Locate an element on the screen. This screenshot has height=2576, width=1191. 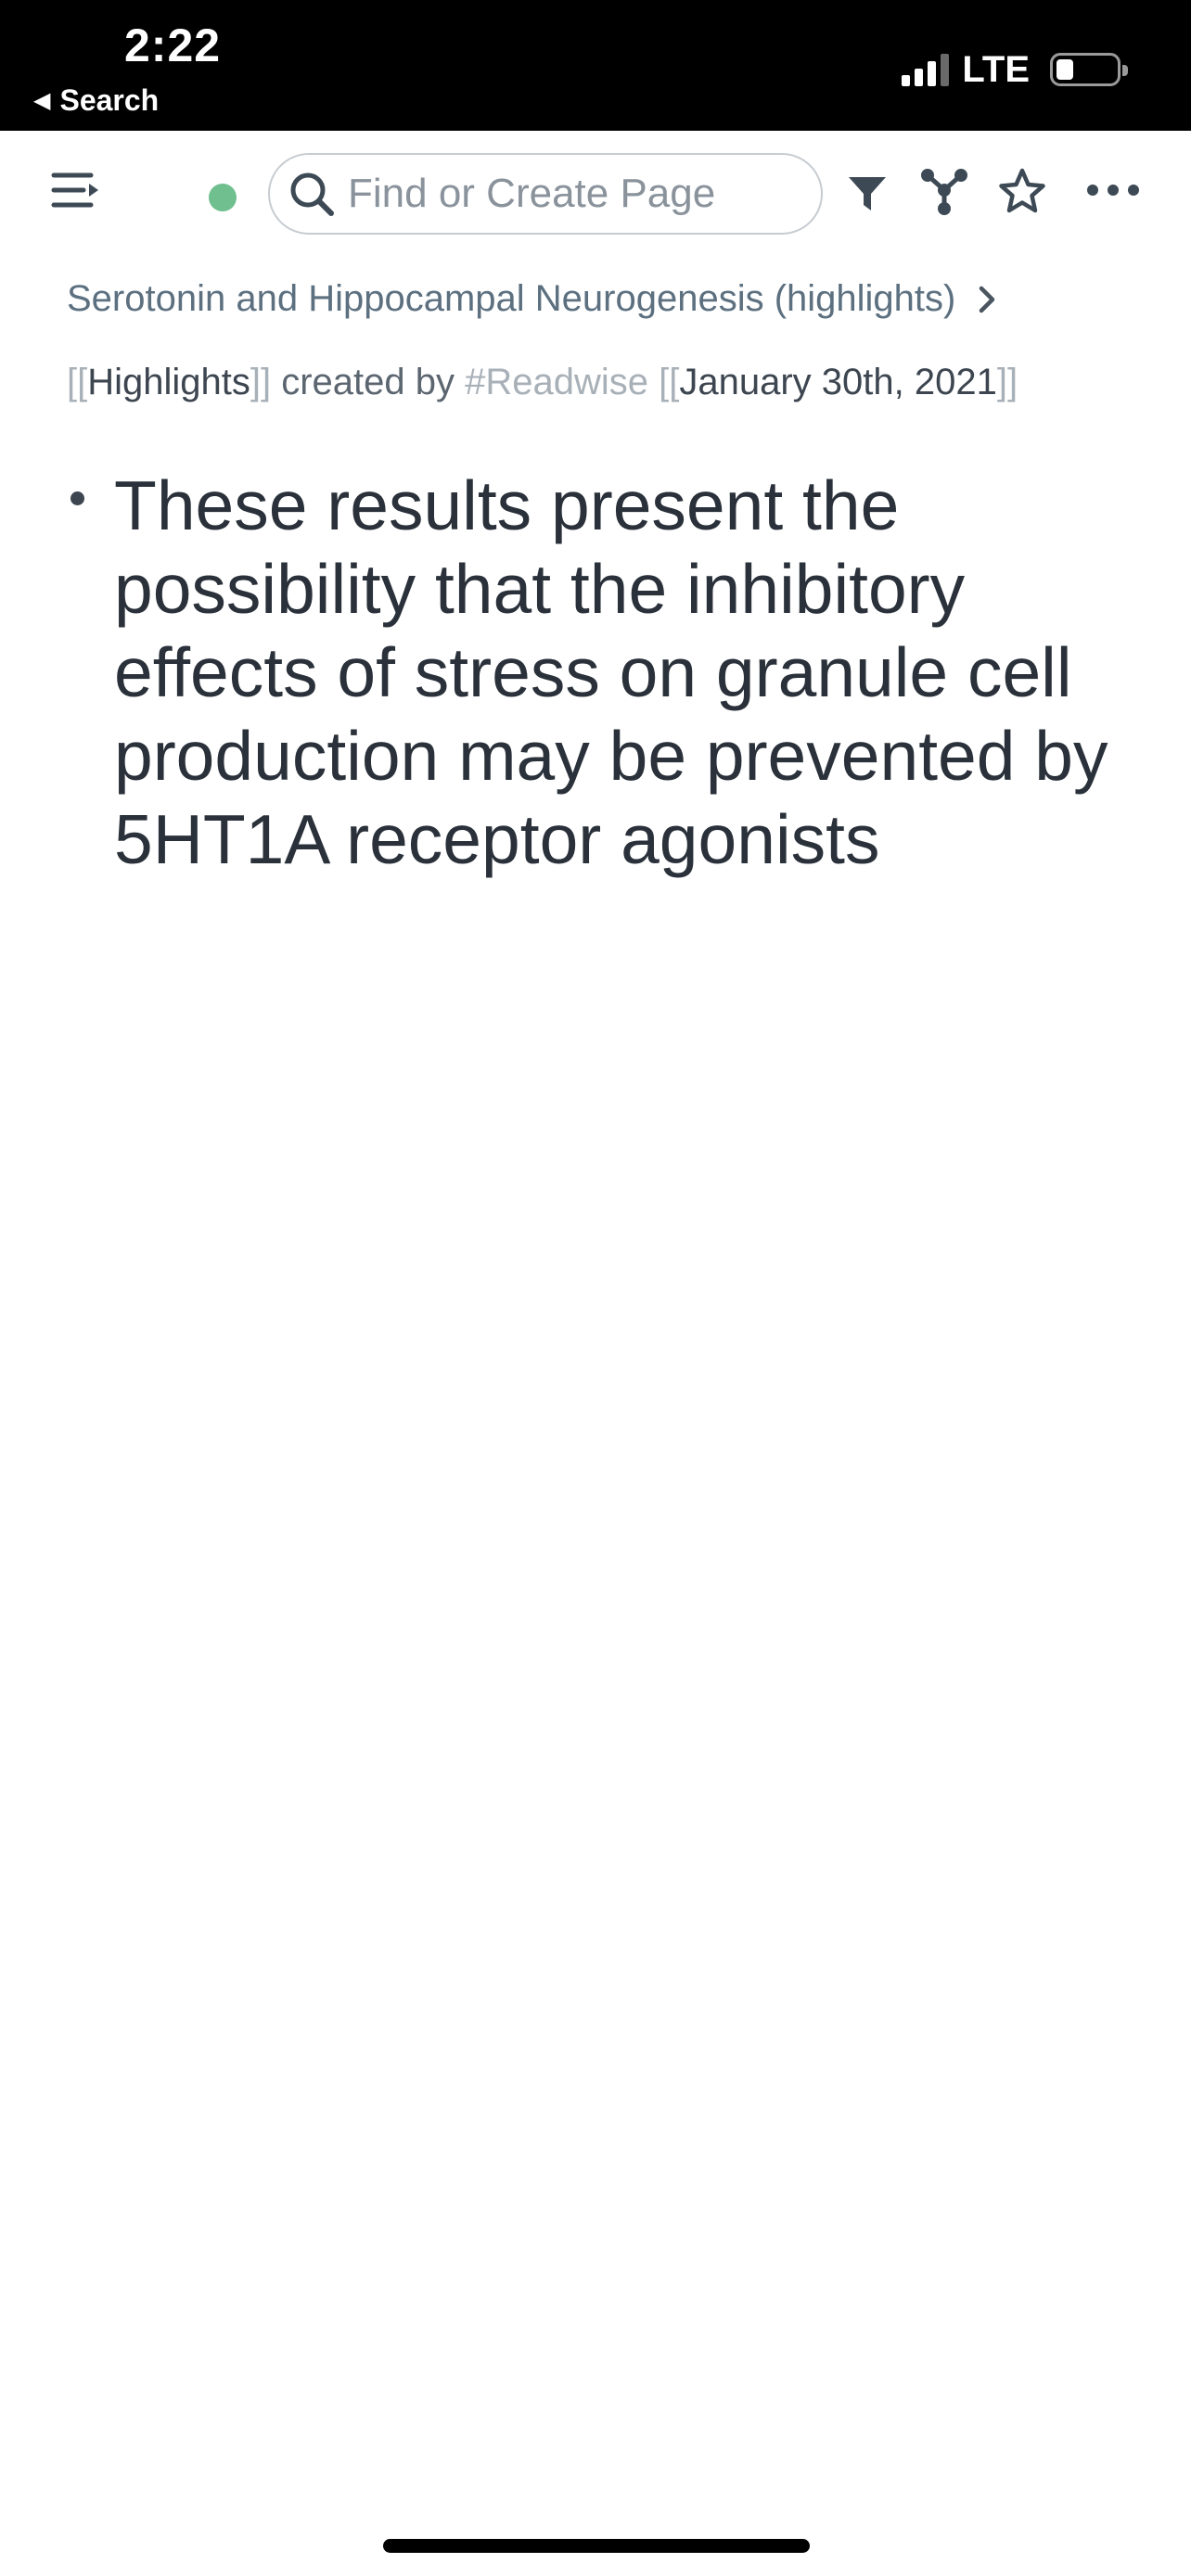
home-indicator is located at coordinates (597, 2546).